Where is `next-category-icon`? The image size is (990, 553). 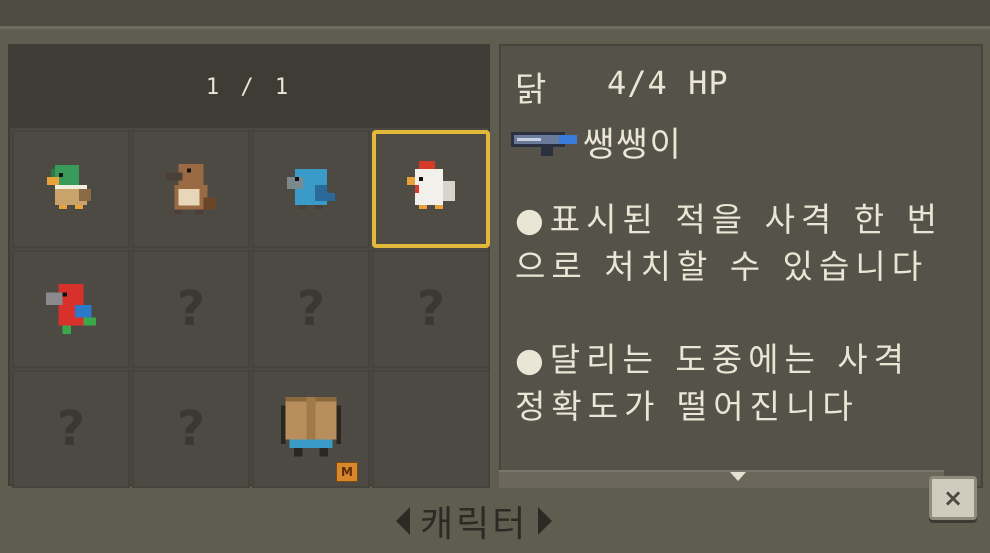 next-category-icon is located at coordinates (545, 521).